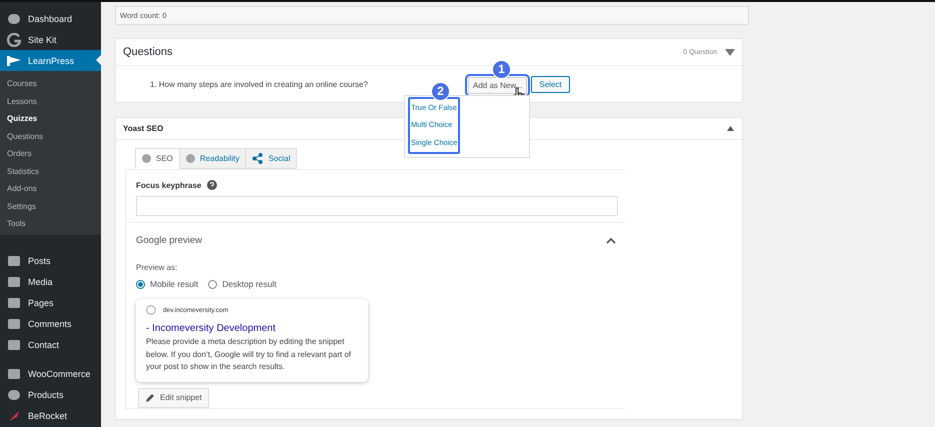 The height and width of the screenshot is (427, 935). I want to click on panel-title: Yoast SEO, so click(143, 128).